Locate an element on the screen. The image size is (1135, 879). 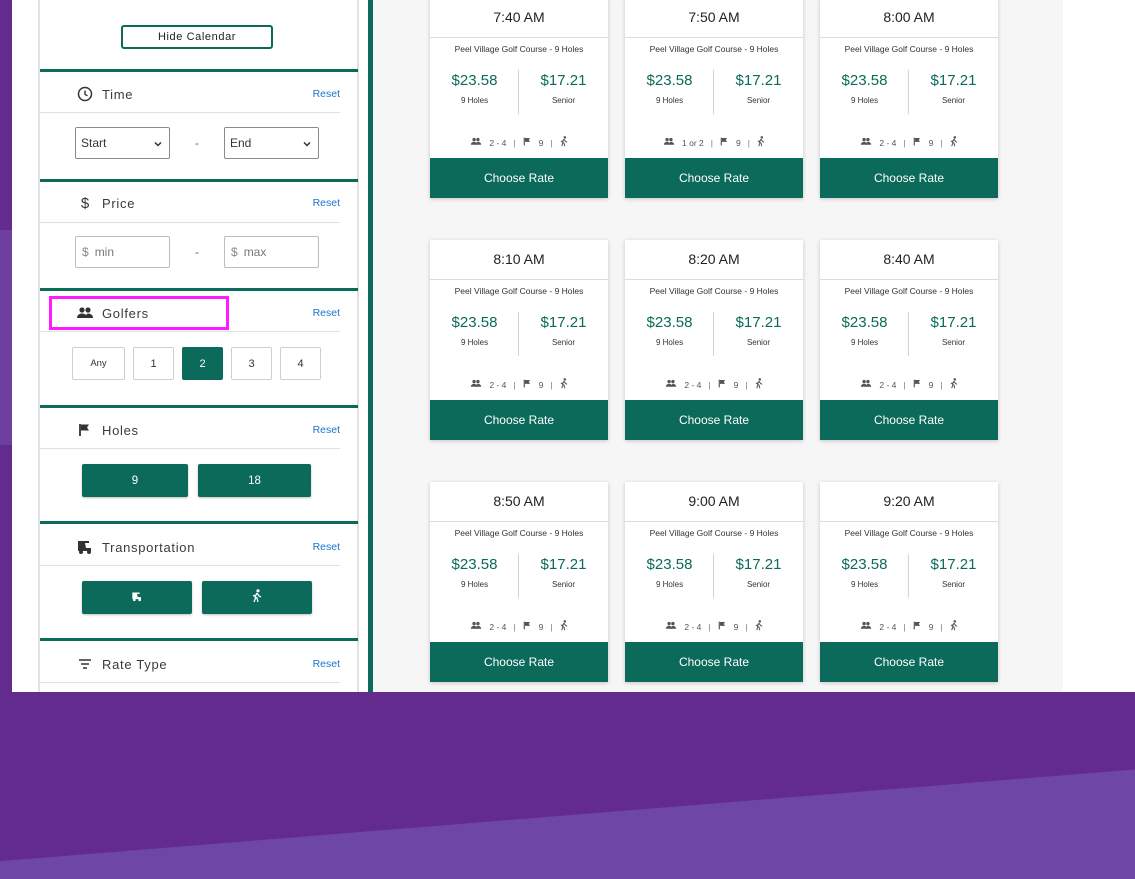
transportation-cart-button is located at coordinates (137, 597).